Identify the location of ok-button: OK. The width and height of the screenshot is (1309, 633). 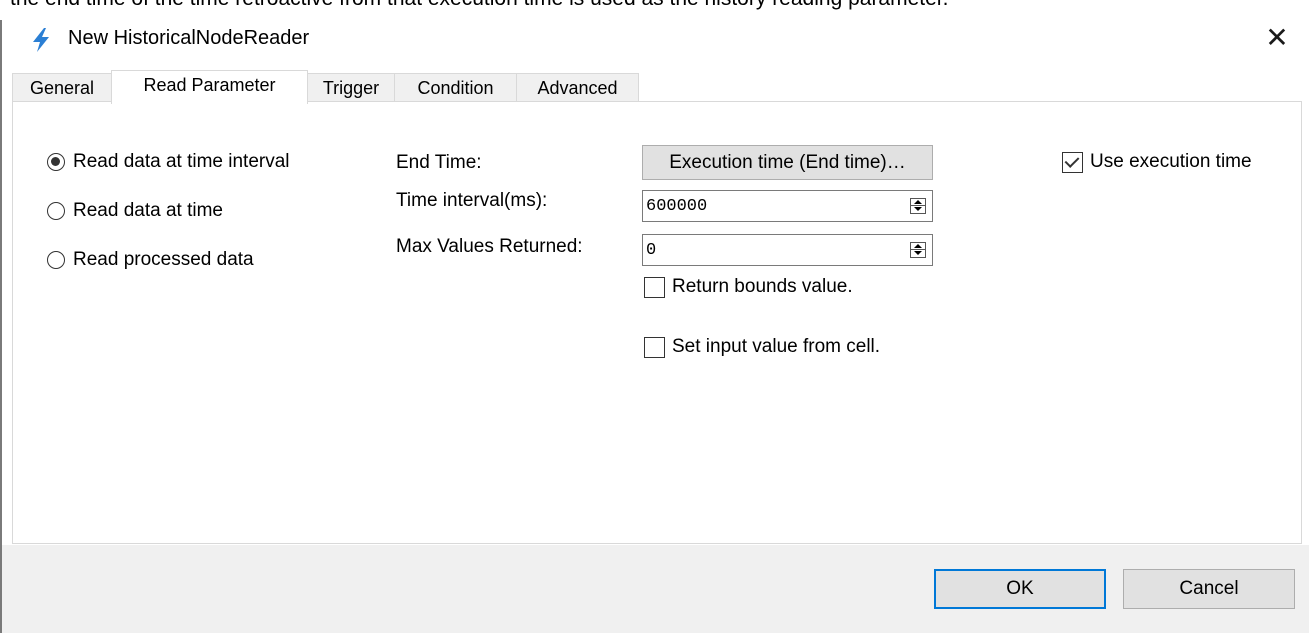
(1020, 589).